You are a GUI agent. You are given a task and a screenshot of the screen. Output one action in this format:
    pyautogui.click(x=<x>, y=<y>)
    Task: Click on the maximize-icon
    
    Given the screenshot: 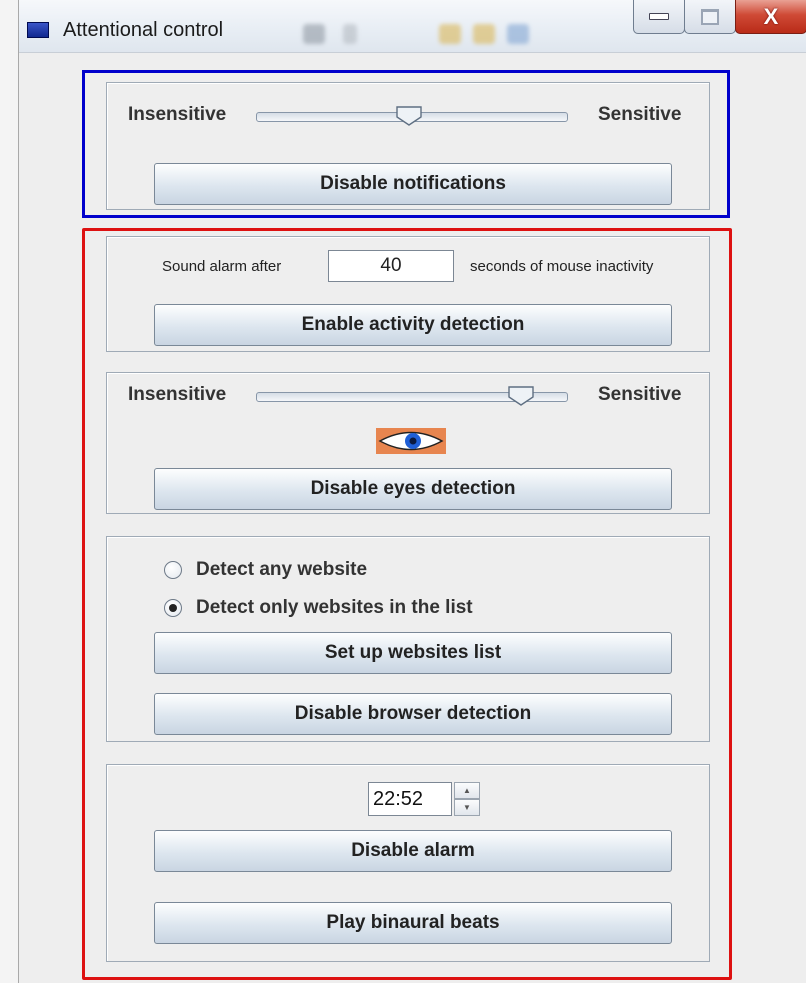 What is the action you would take?
    pyautogui.click(x=710, y=16)
    